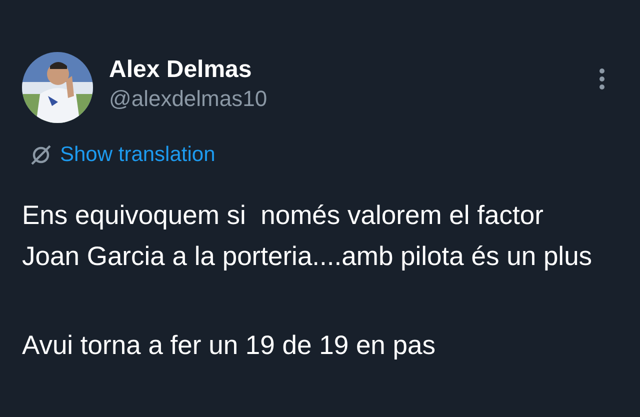 This screenshot has height=417, width=640. I want to click on tweet-paragraph: Avui torna a fer un 19 de 19 en pas, so click(229, 345).